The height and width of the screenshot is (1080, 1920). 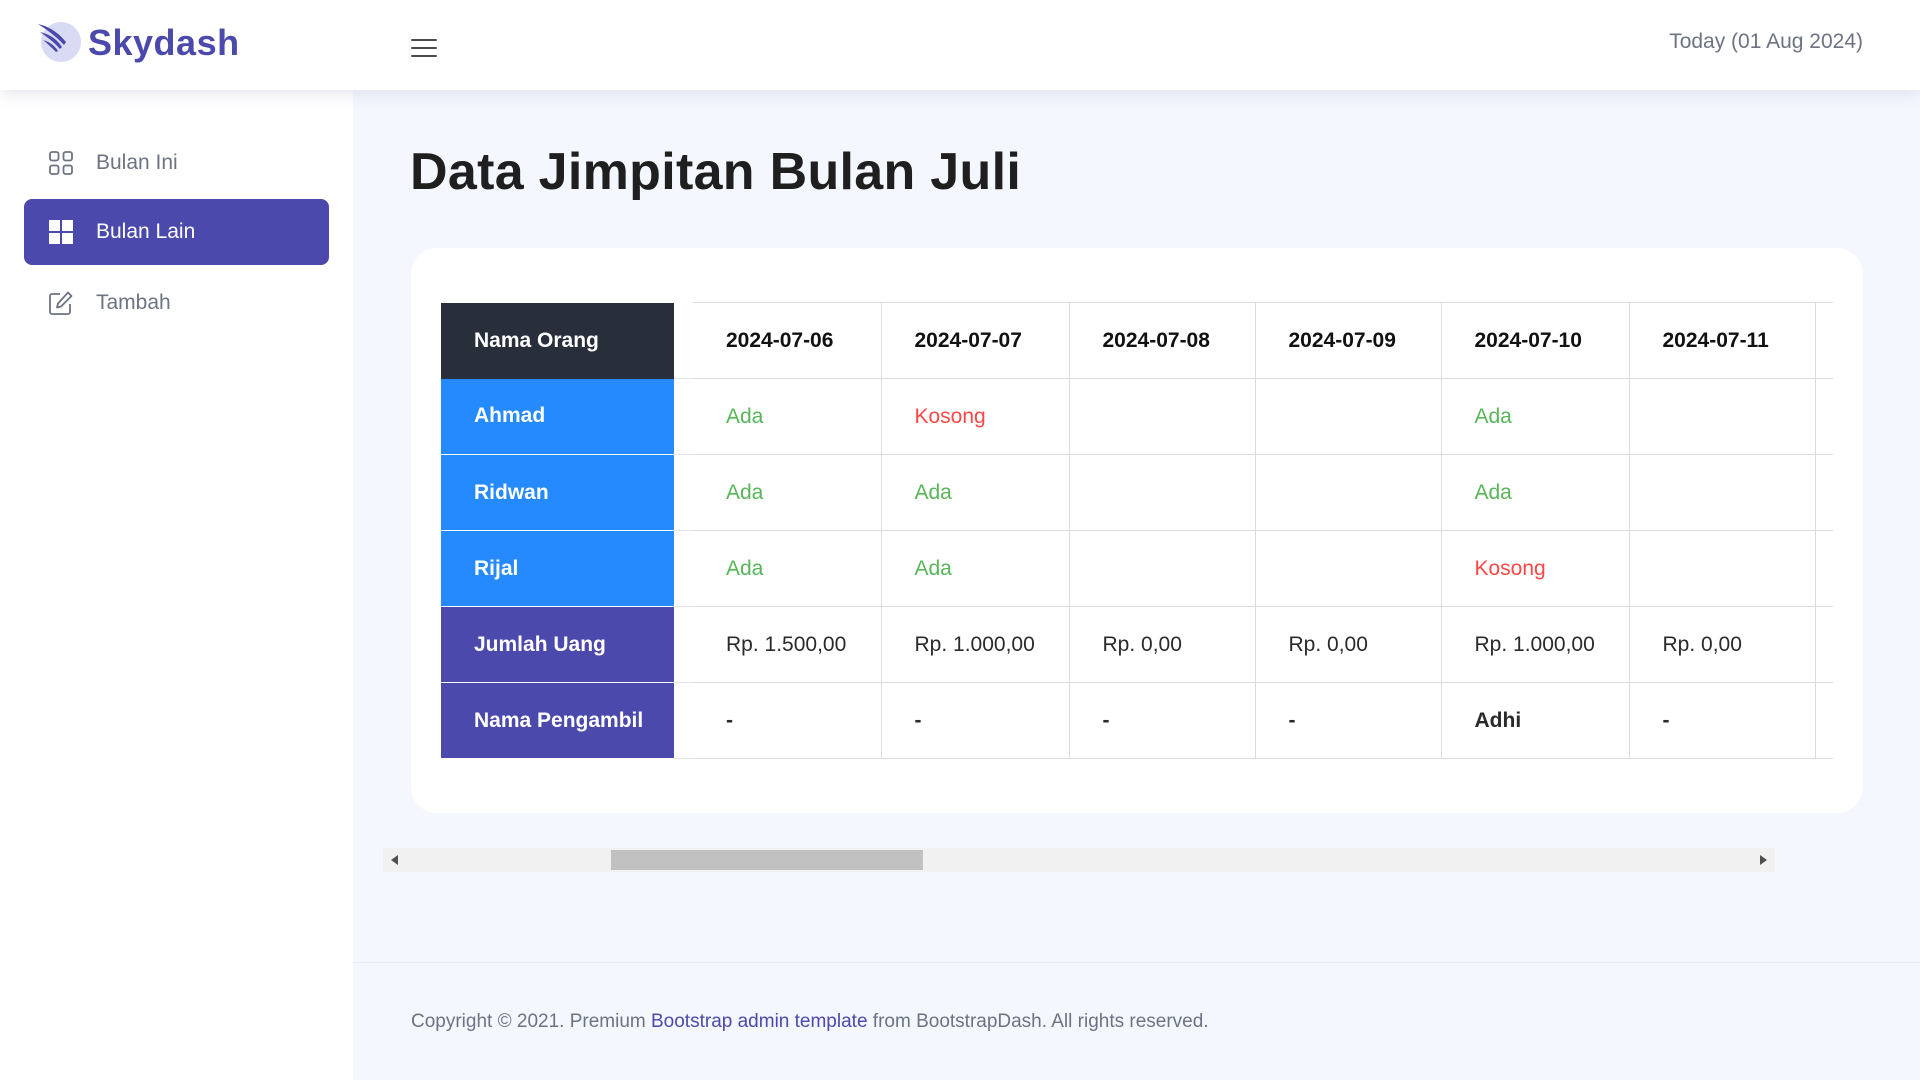 I want to click on collector-cell: Adhi, so click(x=1535, y=720).